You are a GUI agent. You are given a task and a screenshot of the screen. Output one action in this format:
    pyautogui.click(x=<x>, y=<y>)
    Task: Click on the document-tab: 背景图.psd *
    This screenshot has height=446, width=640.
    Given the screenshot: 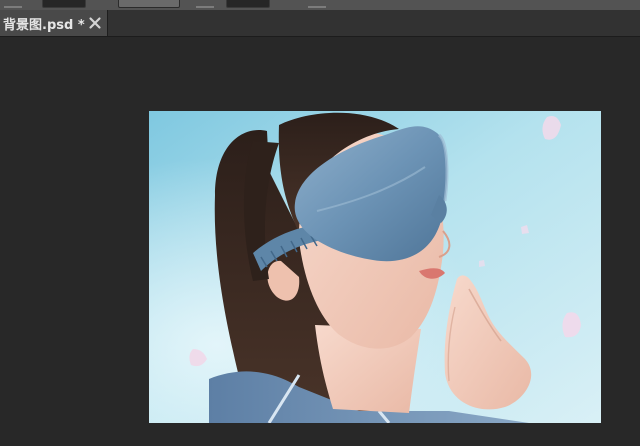 What is the action you would take?
    pyautogui.click(x=54, y=23)
    